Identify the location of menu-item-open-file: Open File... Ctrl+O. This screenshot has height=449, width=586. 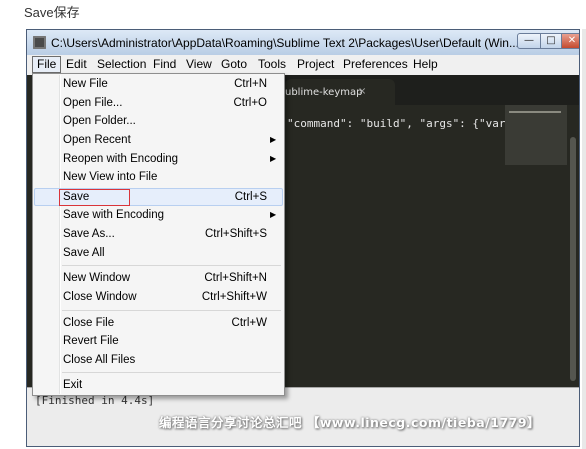
(158, 103).